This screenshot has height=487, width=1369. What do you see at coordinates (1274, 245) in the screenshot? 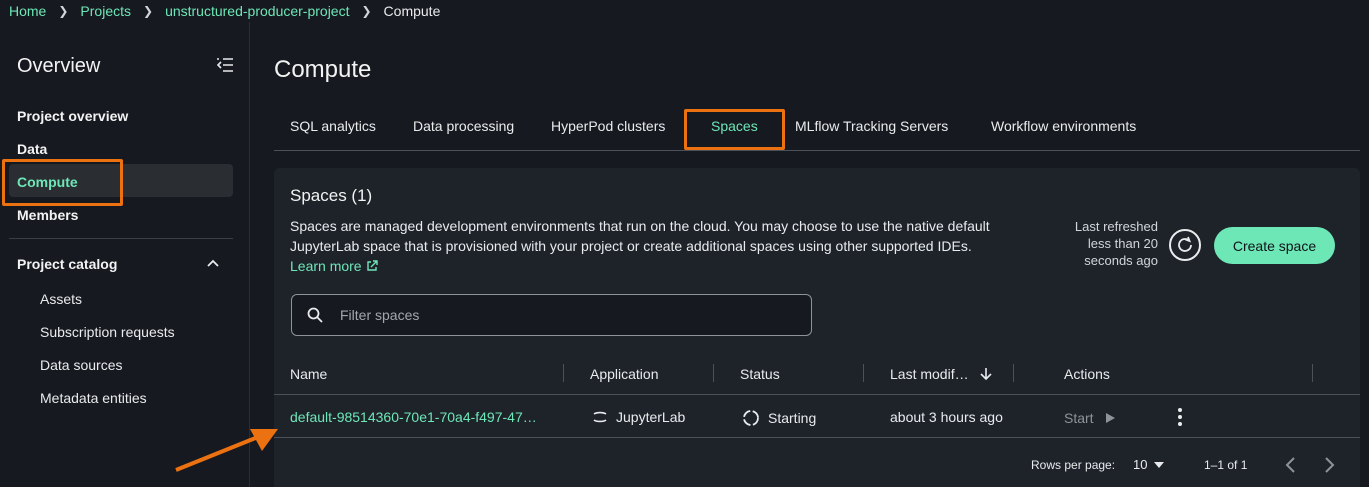
I see `create-space-button: Create space` at bounding box center [1274, 245].